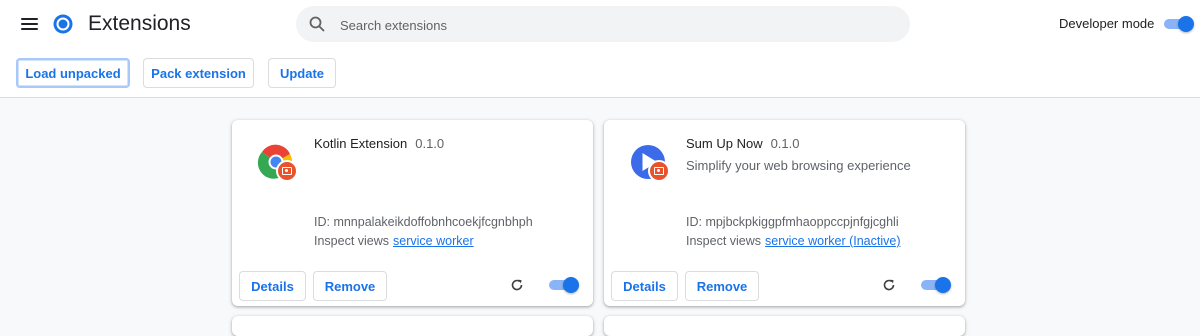  I want to click on search-icon, so click(317, 24).